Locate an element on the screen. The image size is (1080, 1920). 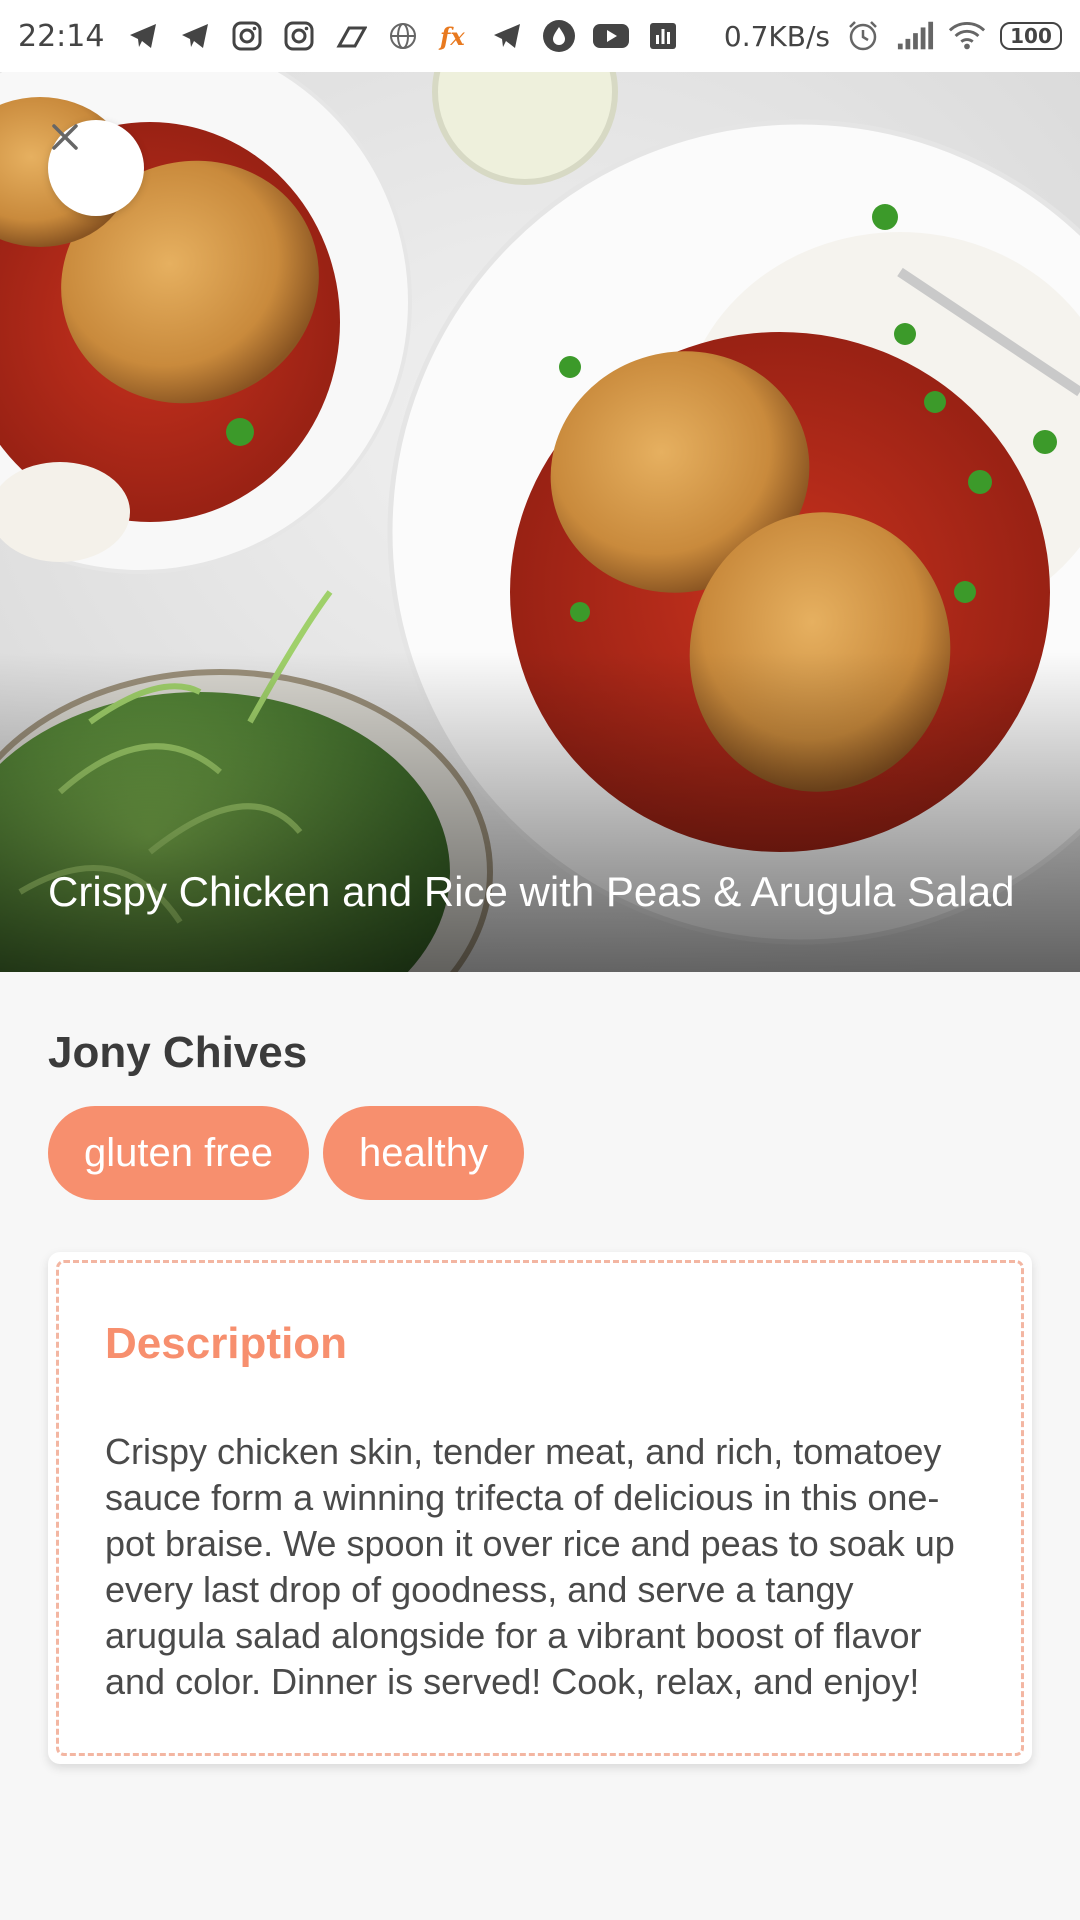
status-system-icons: 0.7KB/s 100 is located at coordinates (893, 36).